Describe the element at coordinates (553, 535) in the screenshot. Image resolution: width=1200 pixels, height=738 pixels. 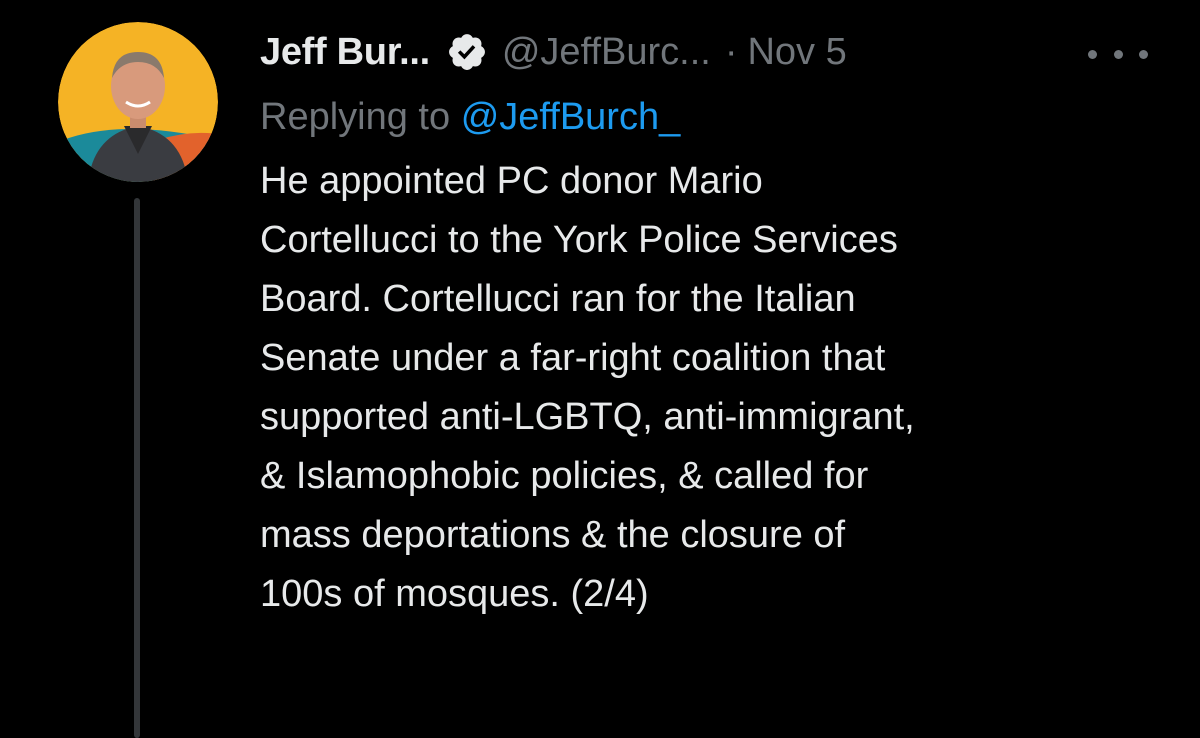
I see `tweet-text-line: mass deportations & the closure of` at that location.